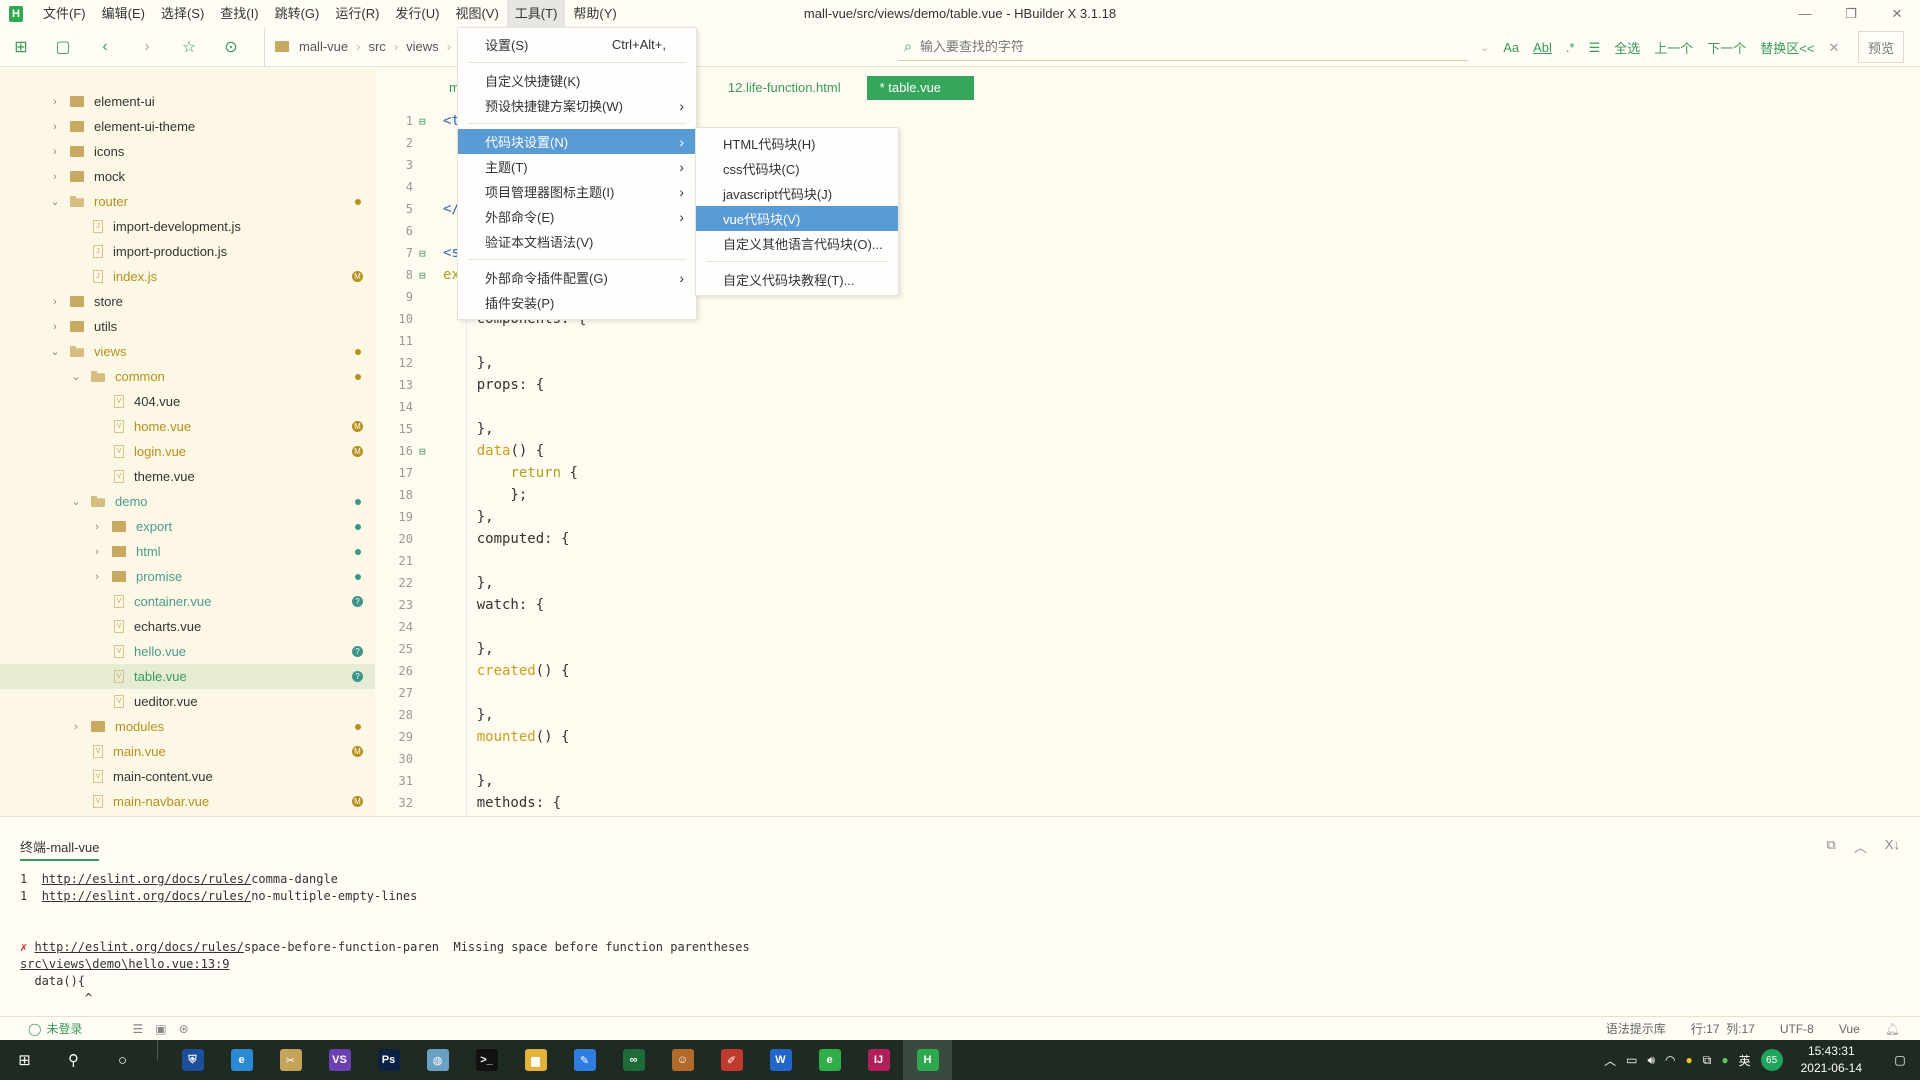 This screenshot has height=1080, width=1920. What do you see at coordinates (536, 13) in the screenshot?
I see `menu-8: 工具(T)` at bounding box center [536, 13].